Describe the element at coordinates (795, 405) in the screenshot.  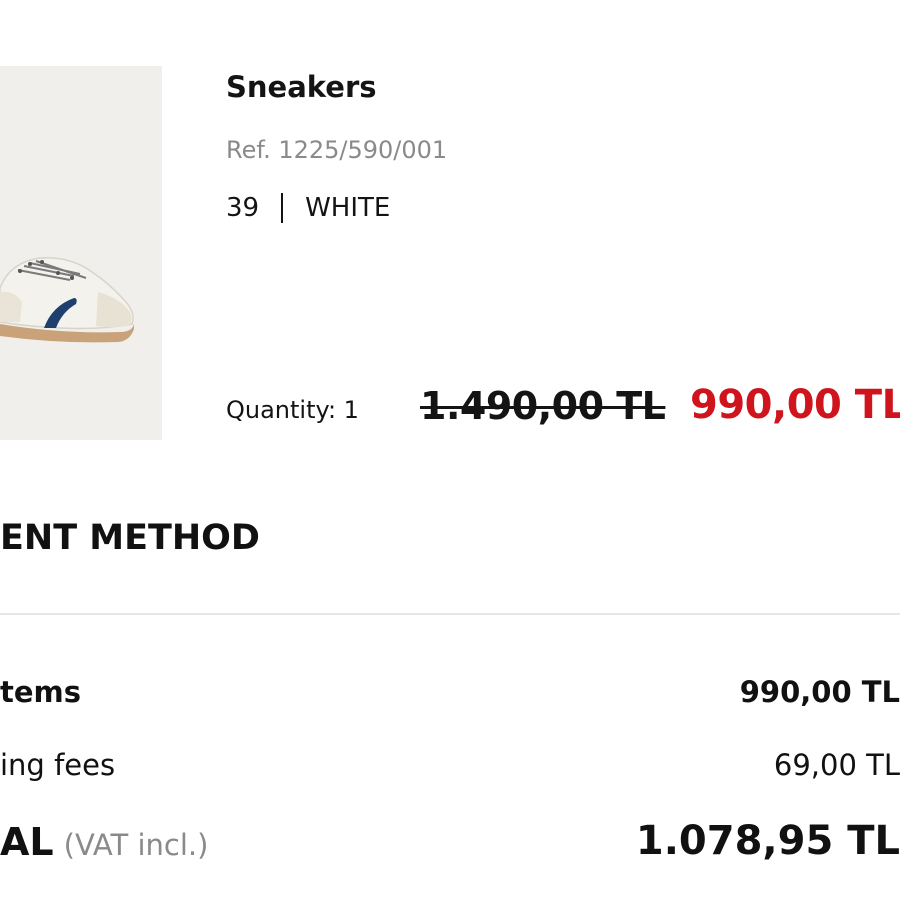
I see `sale-price: 990,00 TL` at that location.